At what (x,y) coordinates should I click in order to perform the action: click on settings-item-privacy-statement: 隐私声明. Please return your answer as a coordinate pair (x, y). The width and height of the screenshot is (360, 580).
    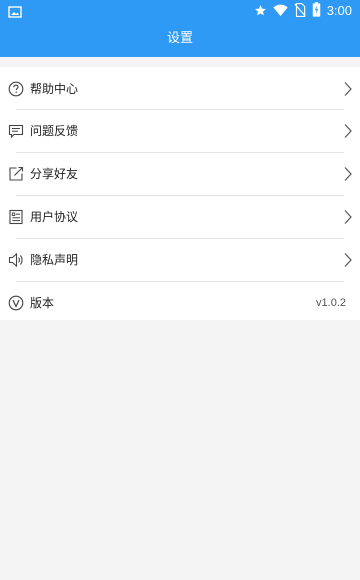
    Looking at the image, I should click on (180, 260).